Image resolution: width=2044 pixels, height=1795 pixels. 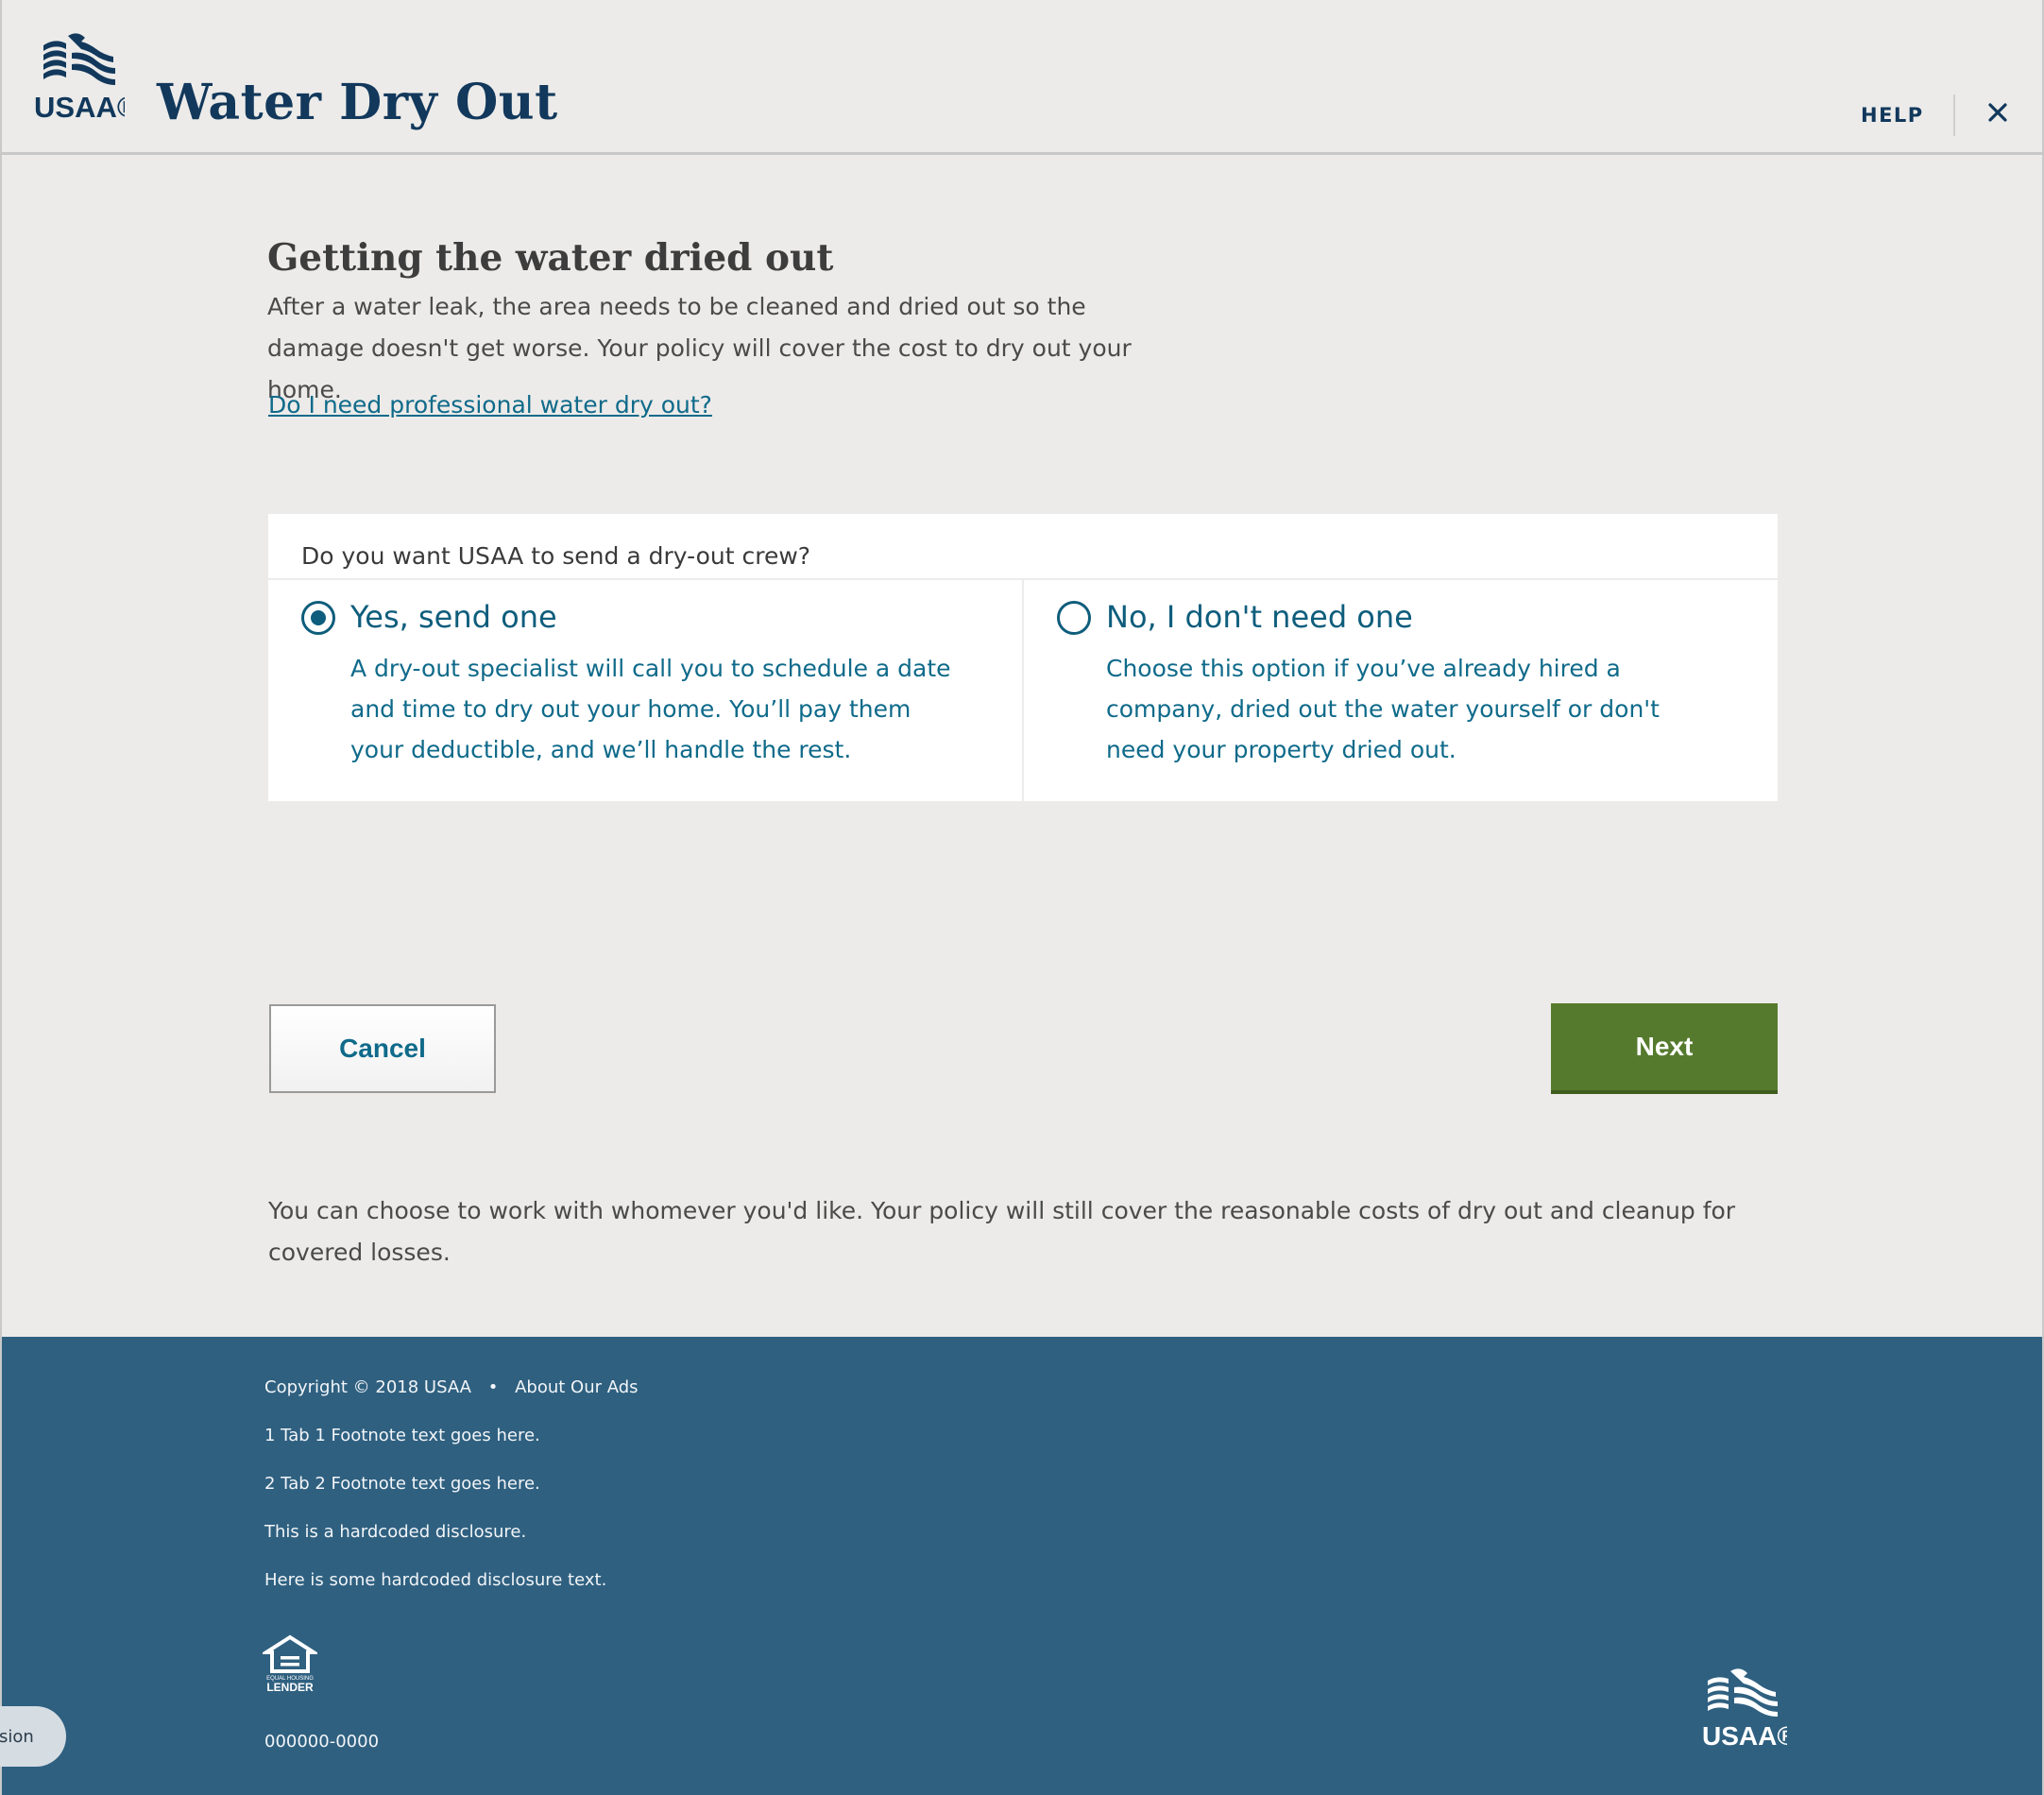 I want to click on radio-dot, so click(x=318, y=617).